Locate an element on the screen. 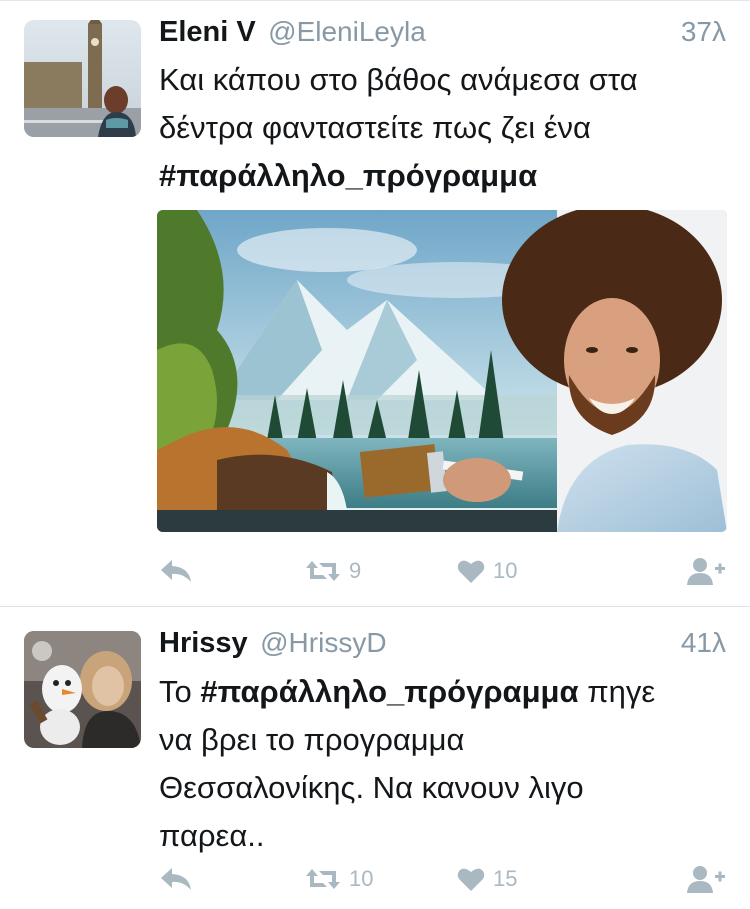 This screenshot has height=909, width=750. tweet-actions: 9 10 is located at coordinates (442, 571).